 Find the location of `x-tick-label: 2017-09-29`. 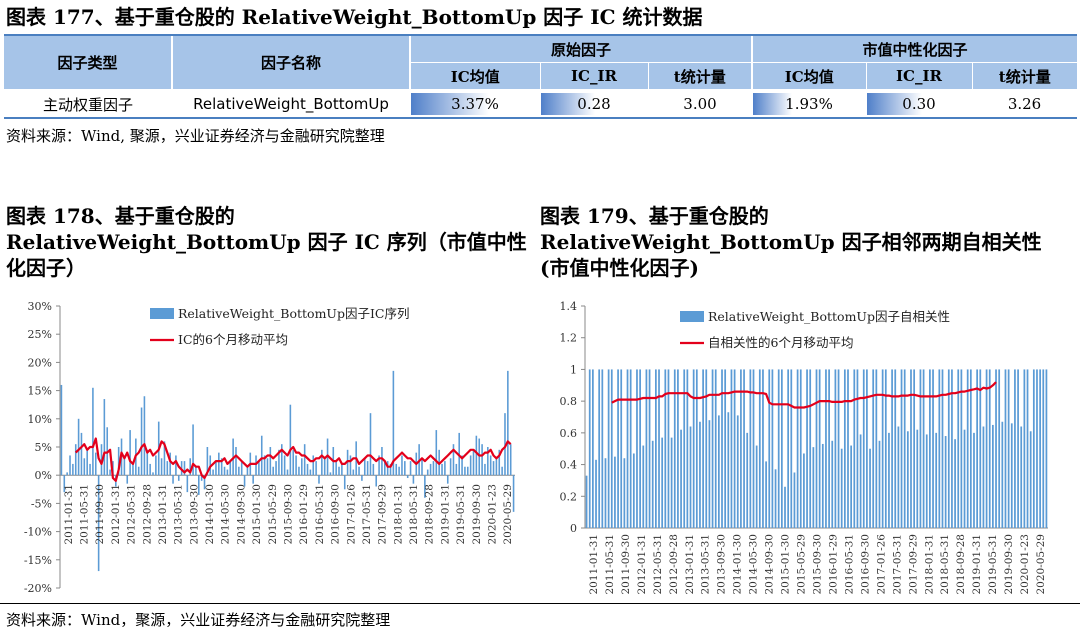

x-tick-label: 2017-09-29 is located at coordinates (913, 564).